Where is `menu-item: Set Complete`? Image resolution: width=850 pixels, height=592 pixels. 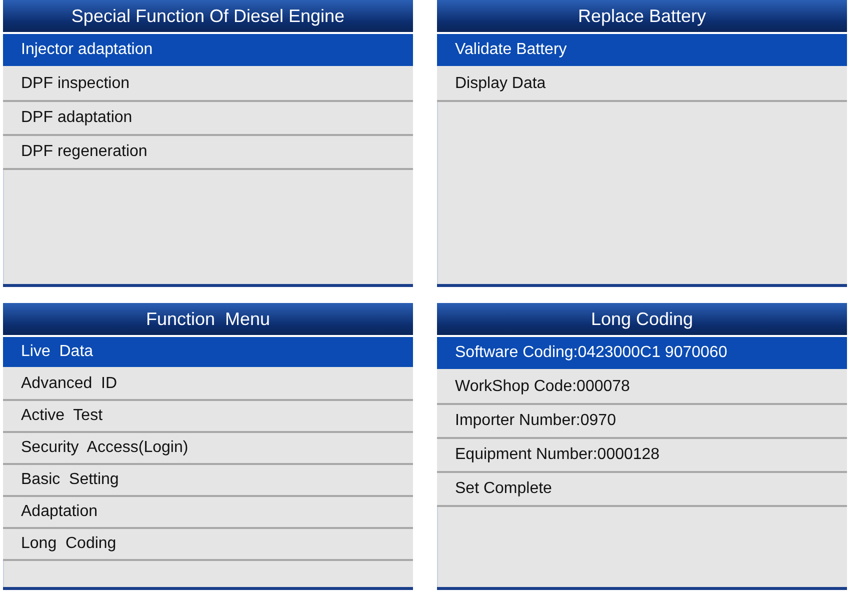 menu-item: Set Complete is located at coordinates (642, 490).